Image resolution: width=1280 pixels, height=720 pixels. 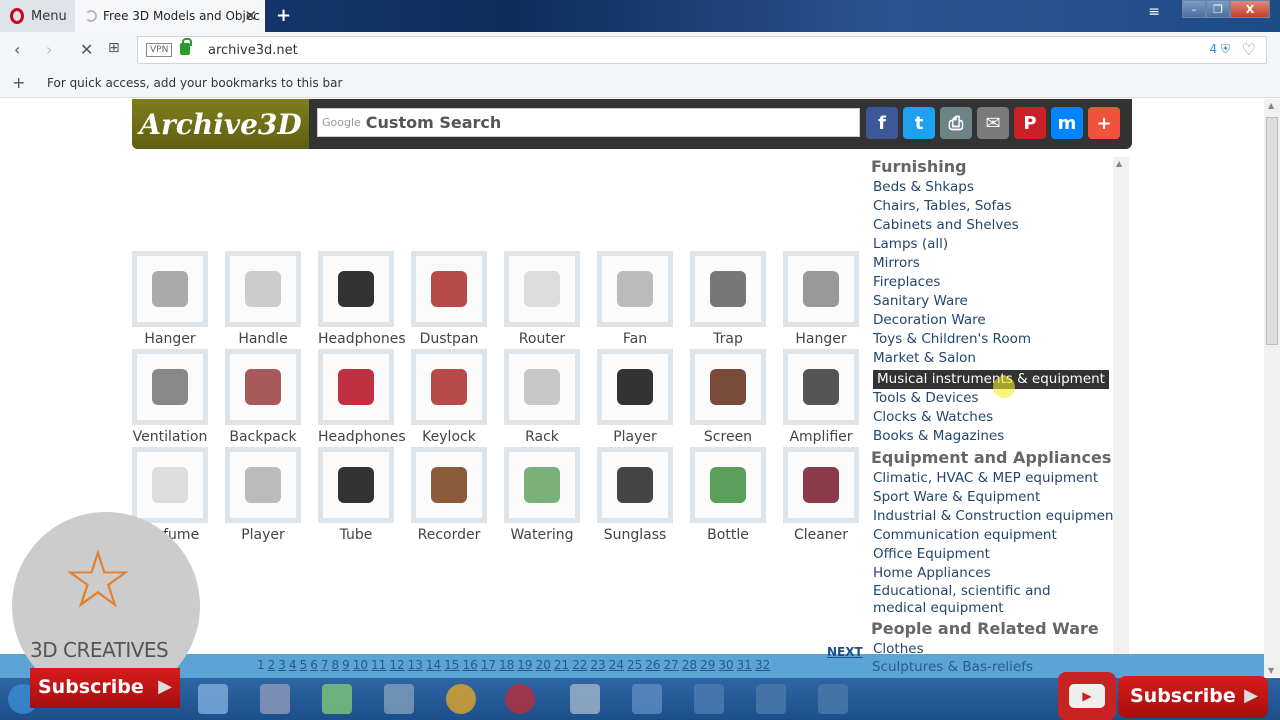 What do you see at coordinates (635, 437) in the screenshot?
I see `model-label: Player` at bounding box center [635, 437].